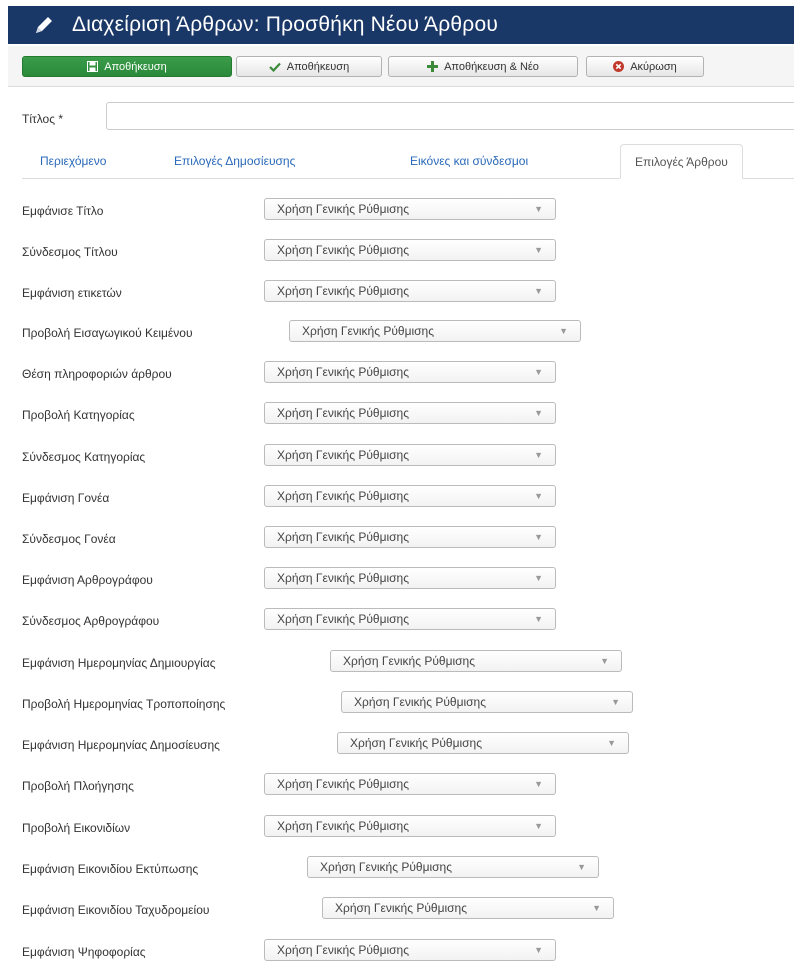 Image resolution: width=794 pixels, height=969 pixels. I want to click on save-new-button-label: Αποθήκευση & Νέο, so click(491, 66).